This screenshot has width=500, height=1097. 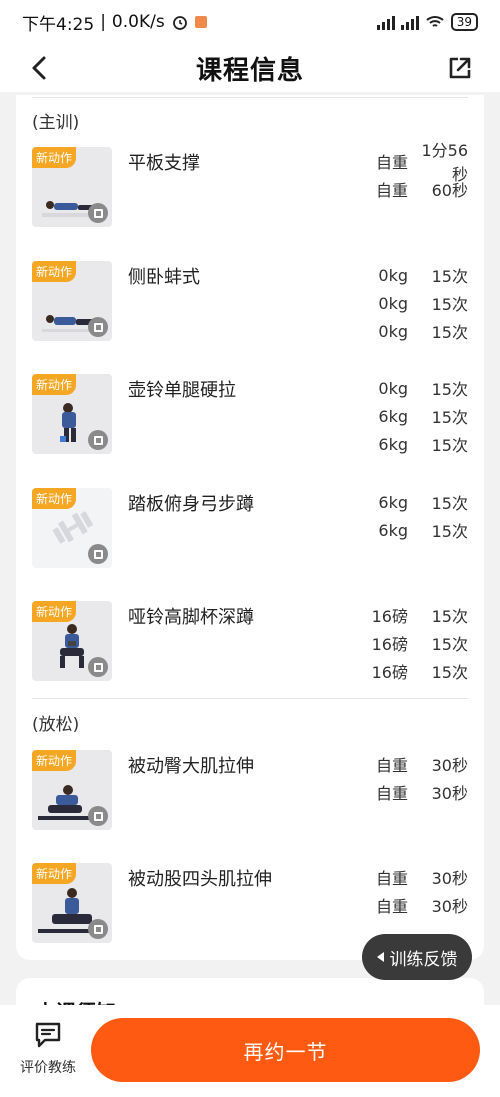 I want to click on set-row: 自重 1分56秒, so click(x=408, y=162).